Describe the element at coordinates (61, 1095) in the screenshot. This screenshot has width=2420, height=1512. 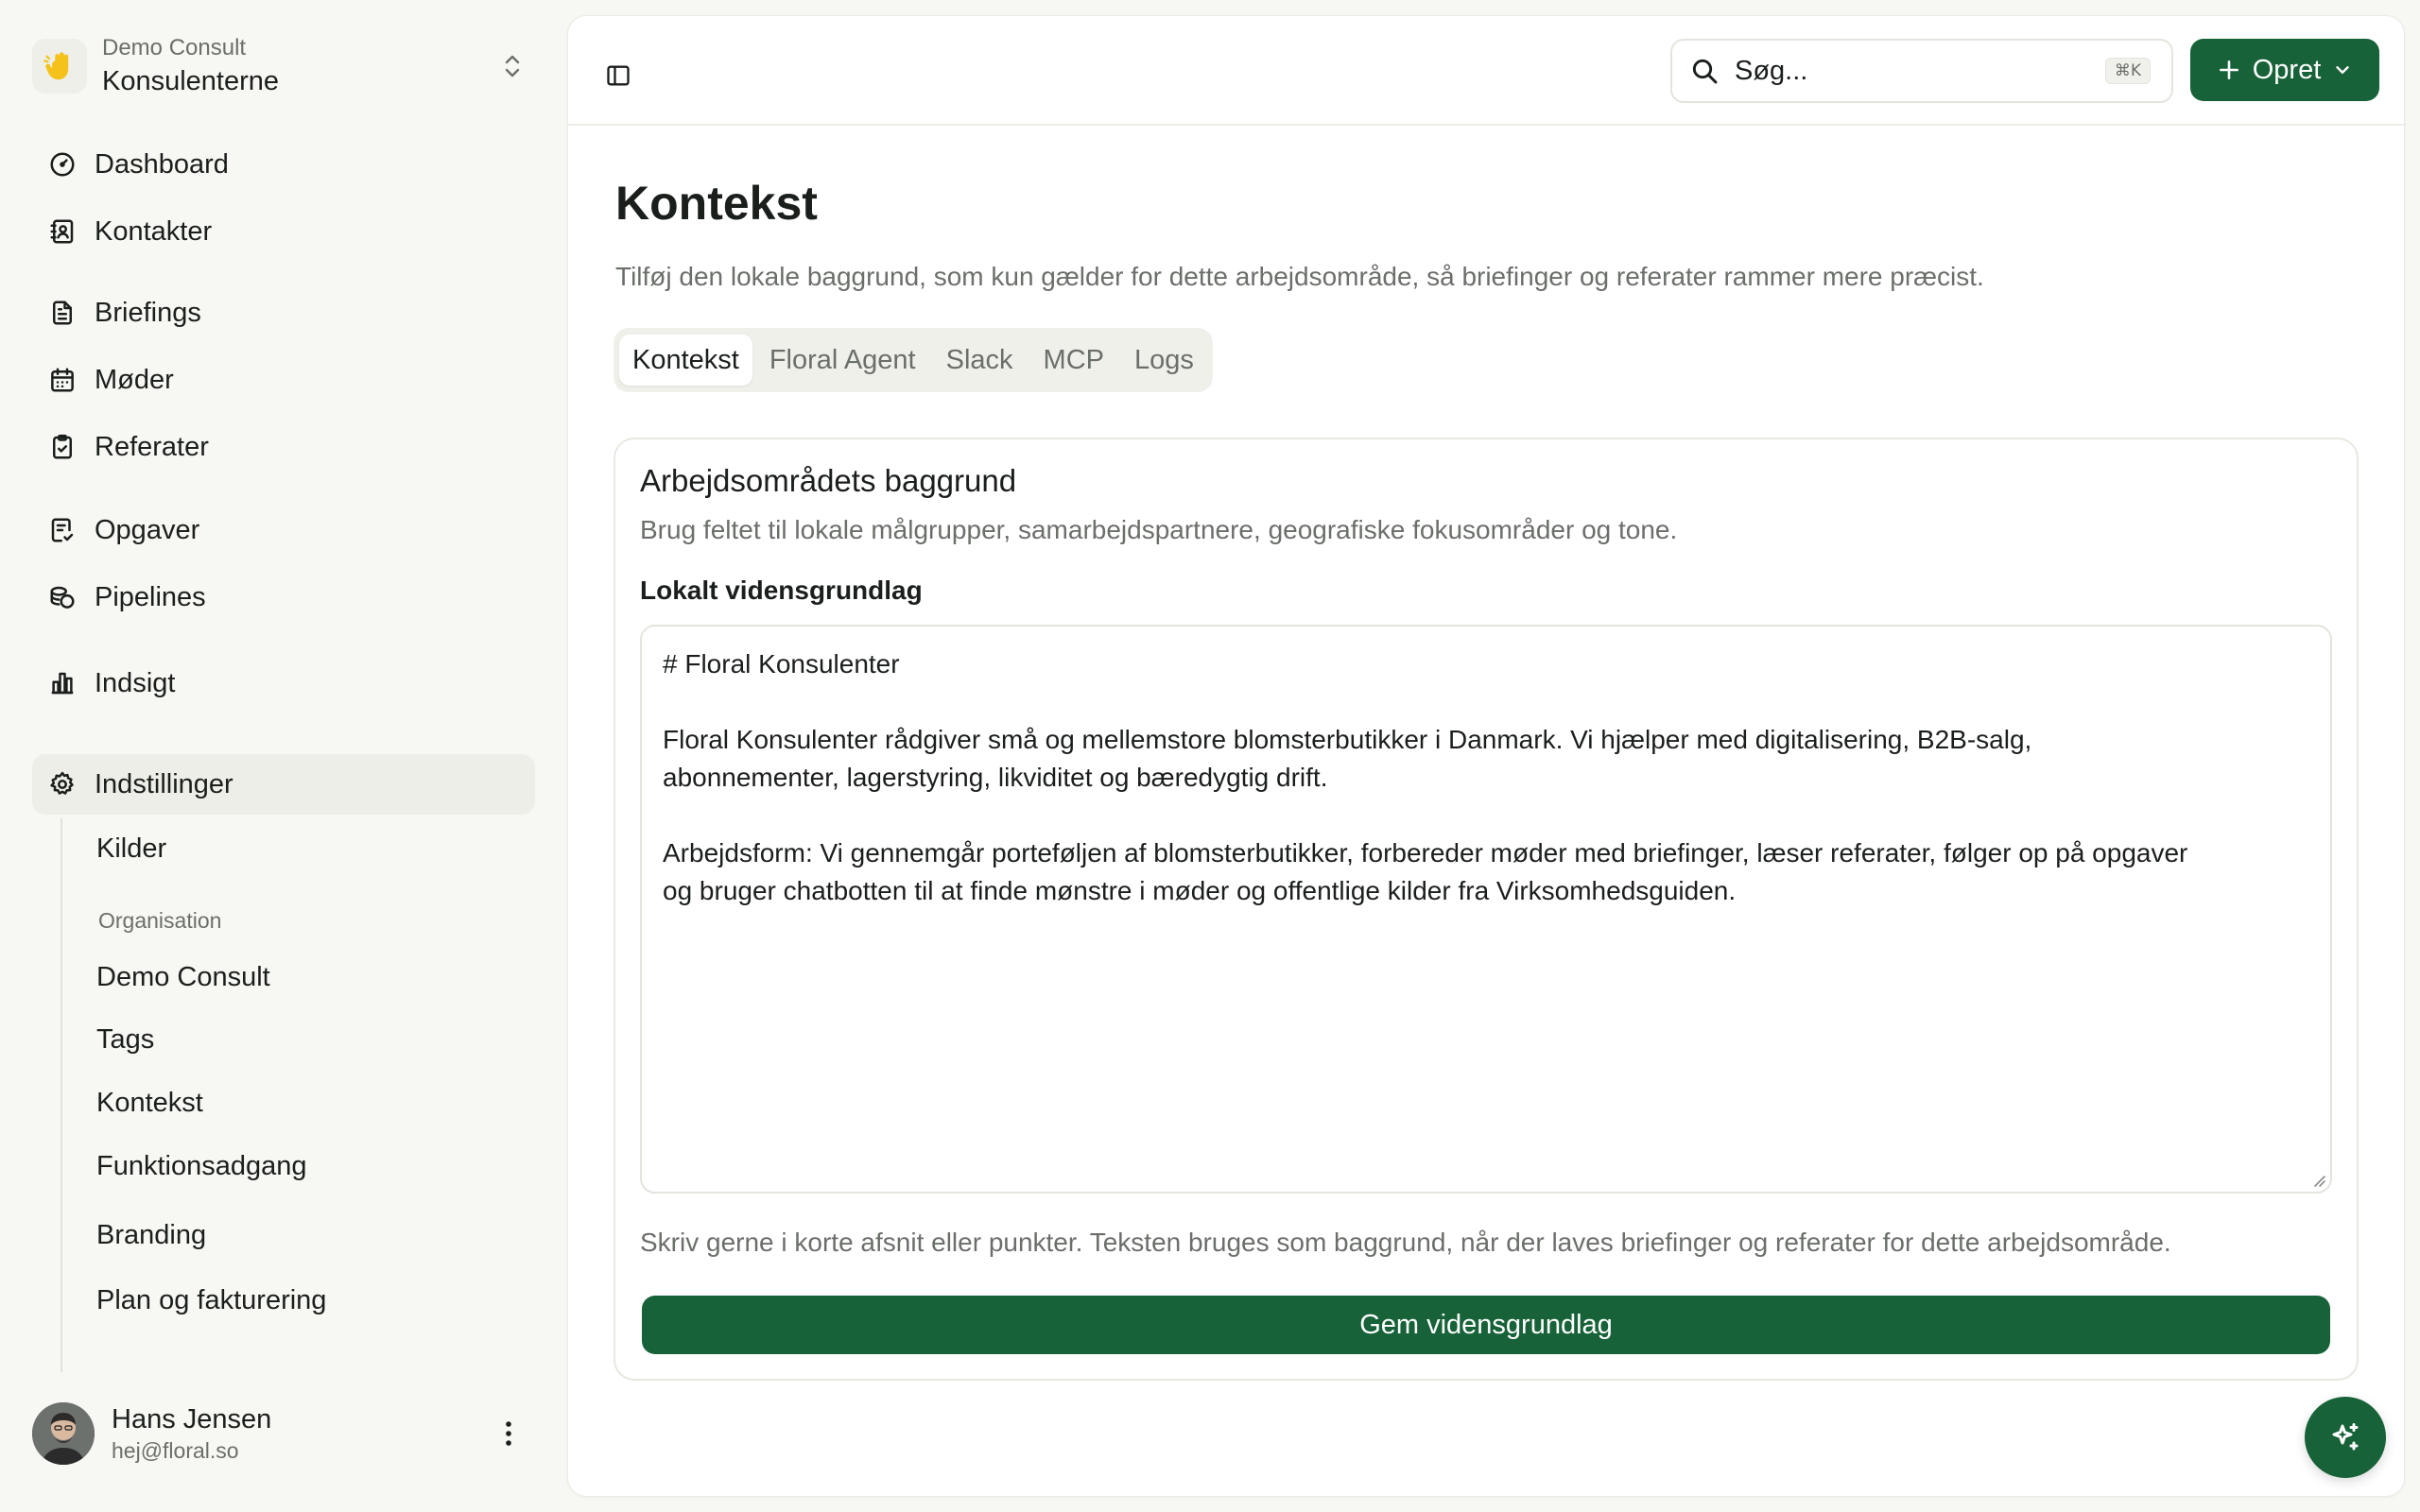
I see `subnav-divider` at that location.